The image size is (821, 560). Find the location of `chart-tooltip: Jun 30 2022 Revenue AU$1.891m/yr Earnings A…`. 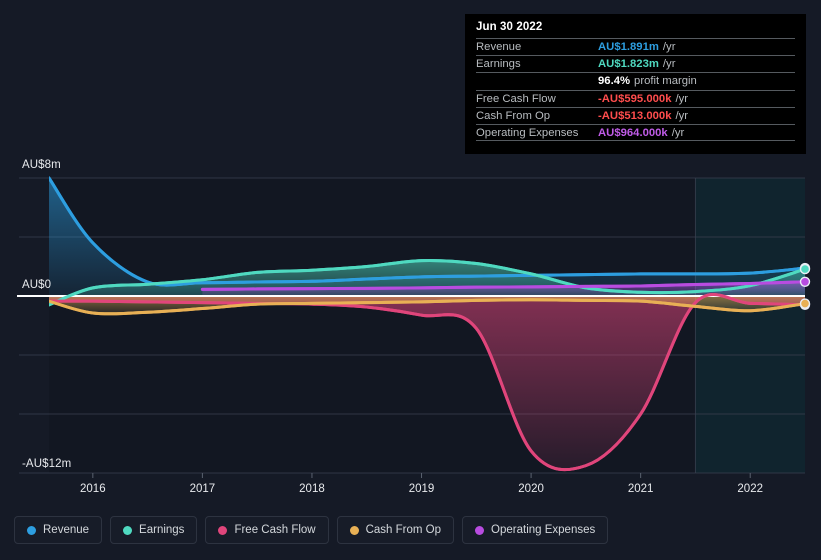

chart-tooltip: Jun 30 2022 Revenue AU$1.891m/yr Earnings A… is located at coordinates (635, 84).